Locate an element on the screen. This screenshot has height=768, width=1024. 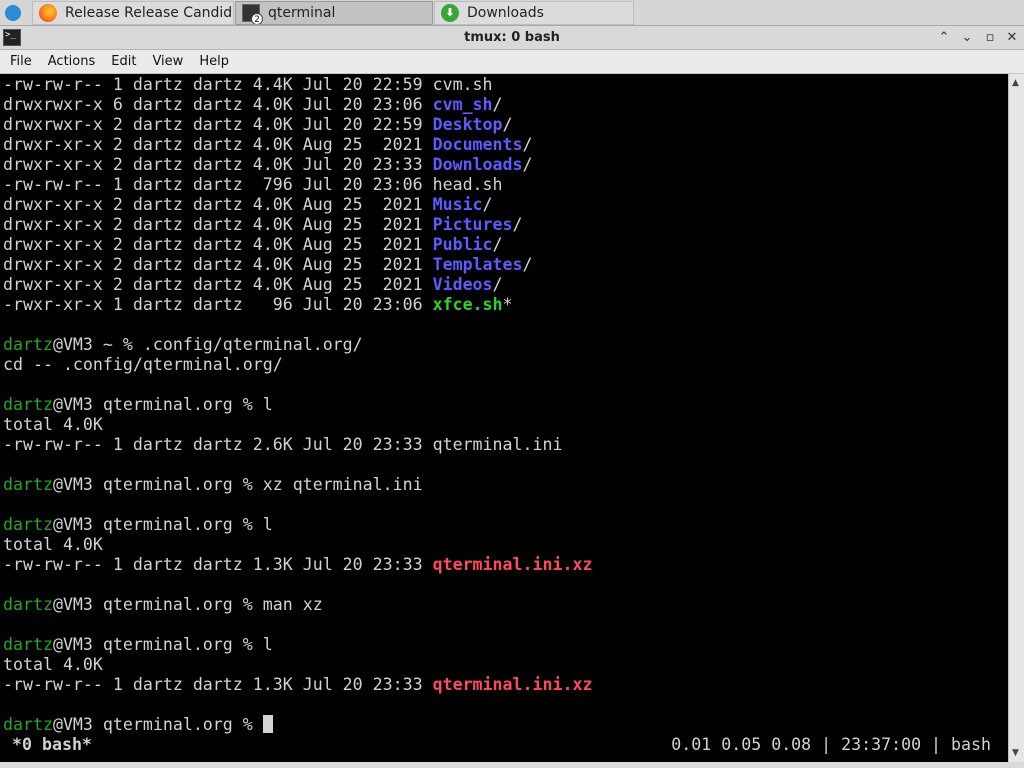
file-name: qterminal.ini is located at coordinates (497, 444).